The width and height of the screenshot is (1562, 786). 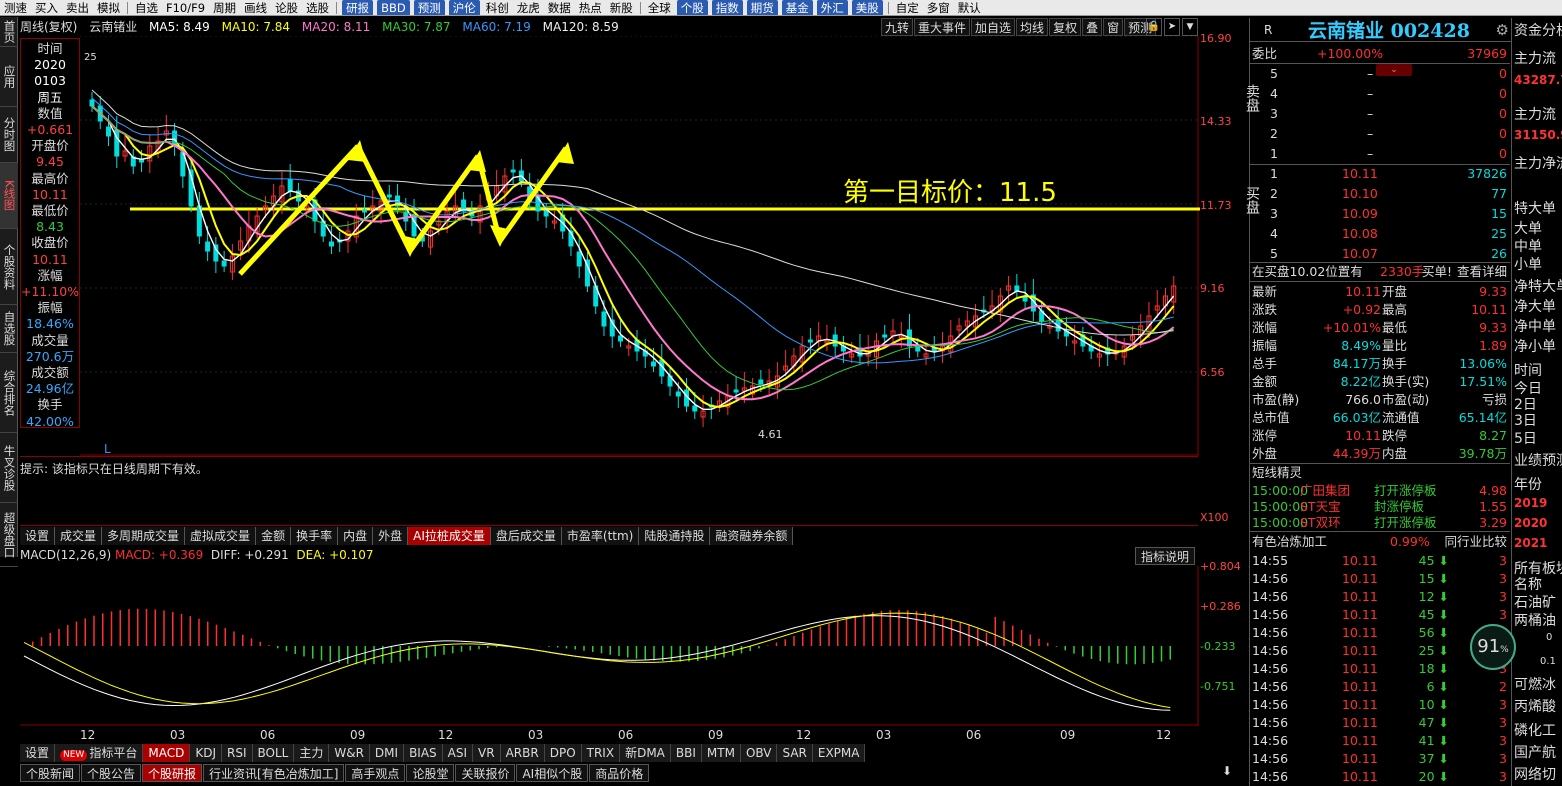 I want to click on indicator-tab-6: 内盘, so click(x=356, y=536).